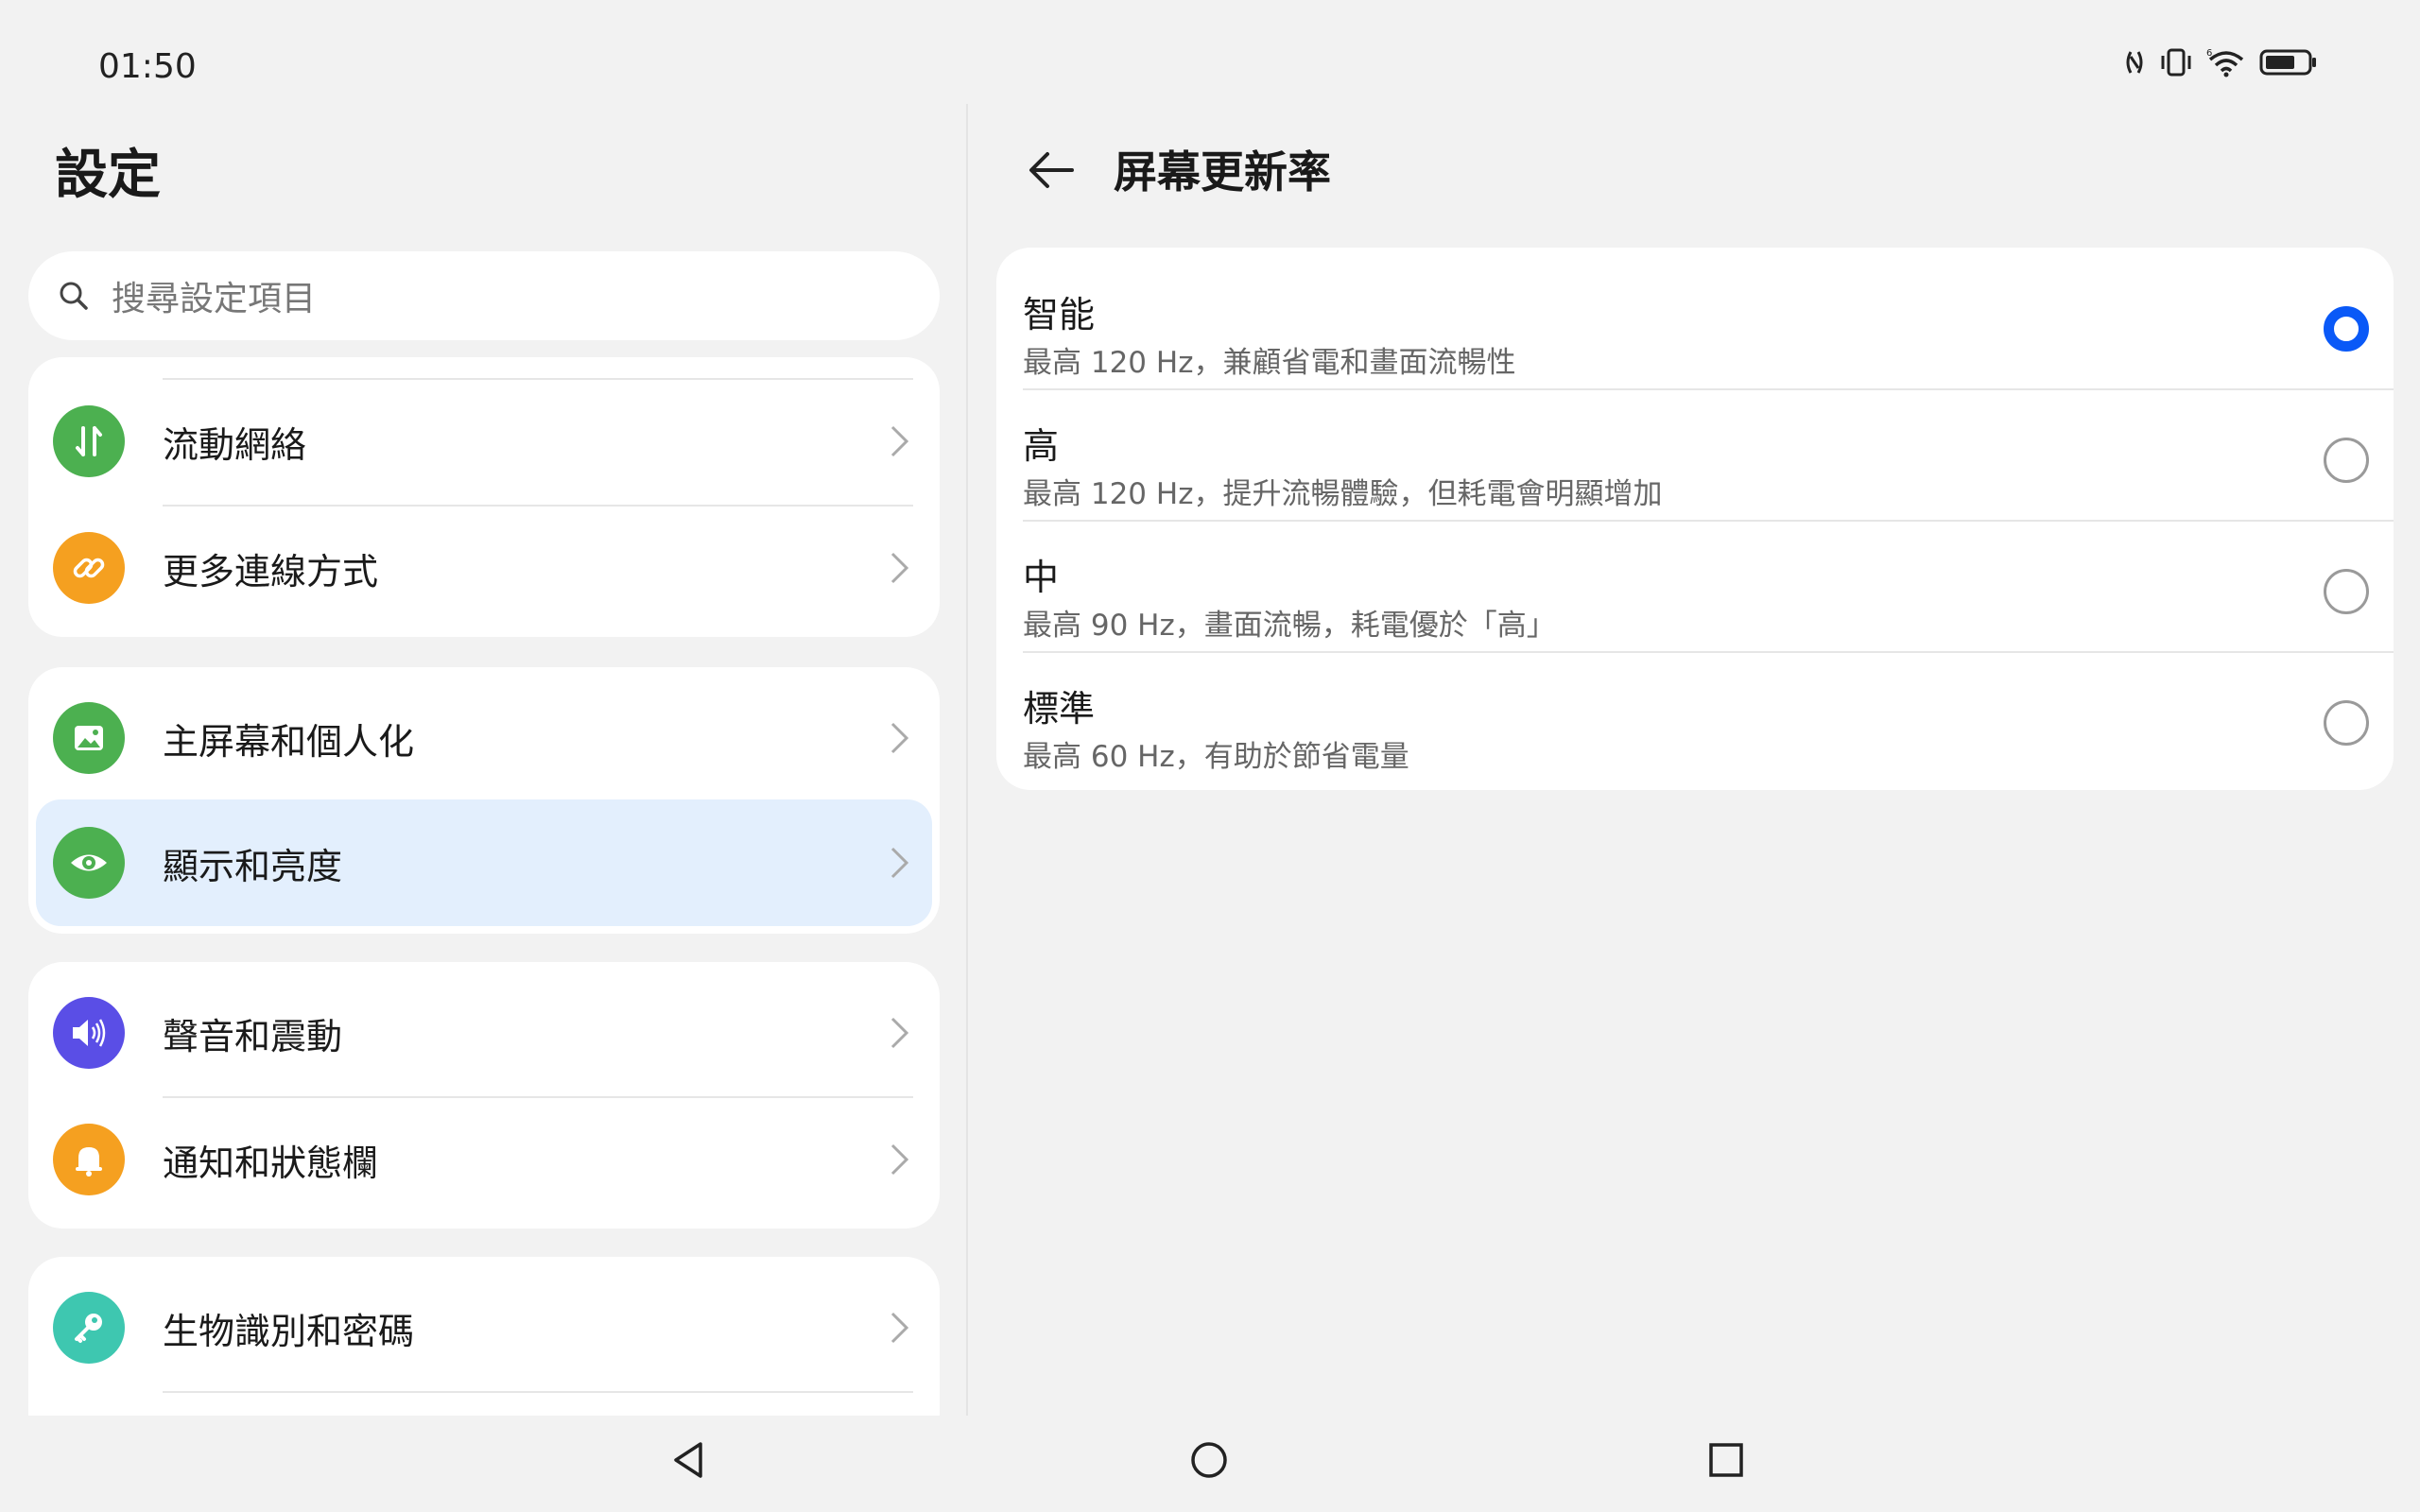 The height and width of the screenshot is (1512, 2420). I want to click on option-title: 中, so click(1041, 577).